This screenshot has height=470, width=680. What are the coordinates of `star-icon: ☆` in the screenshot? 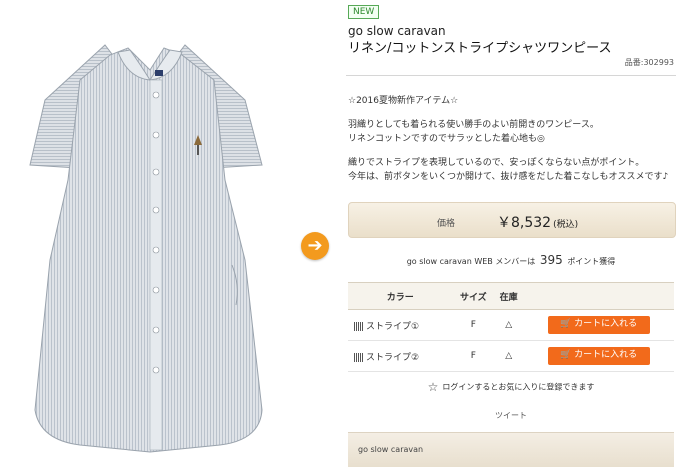 It's located at (433, 387).